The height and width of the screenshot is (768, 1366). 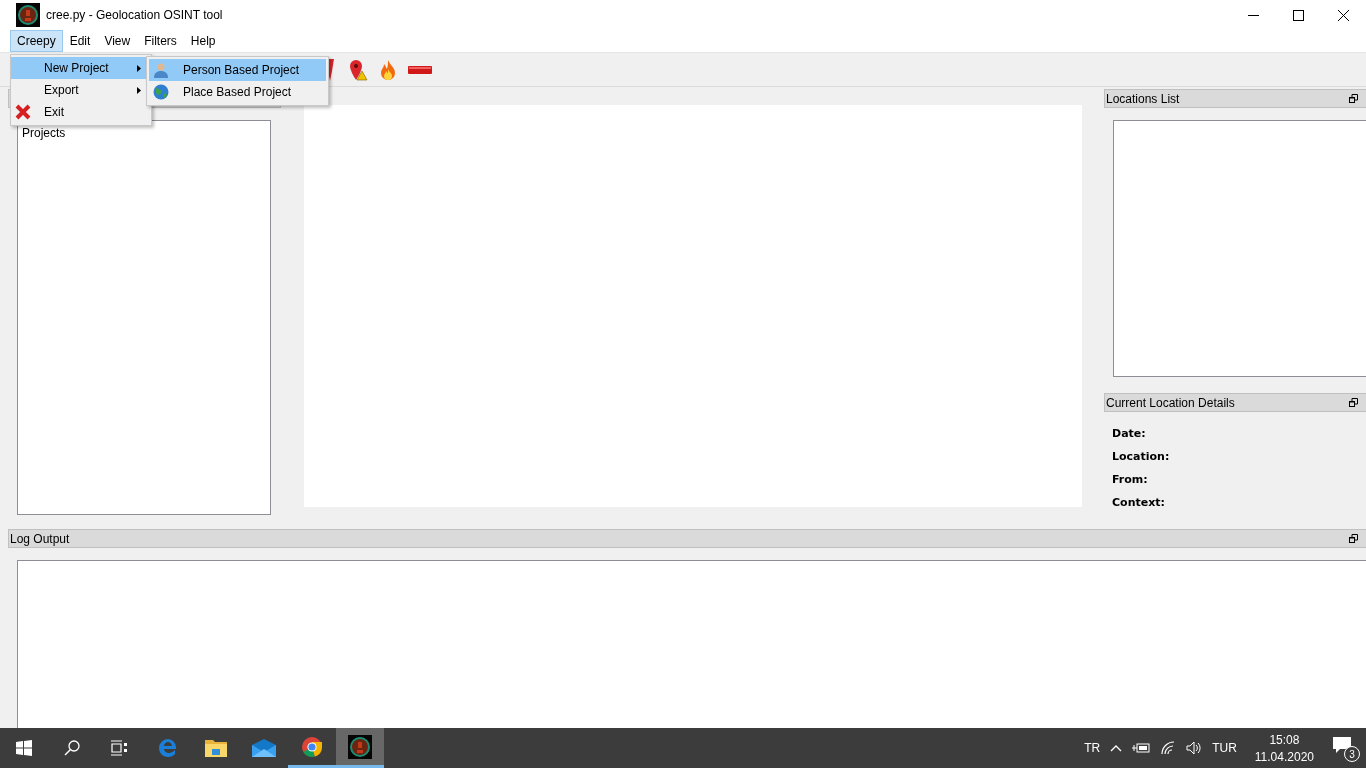 I want to click on taskbar-app, so click(x=360, y=748).